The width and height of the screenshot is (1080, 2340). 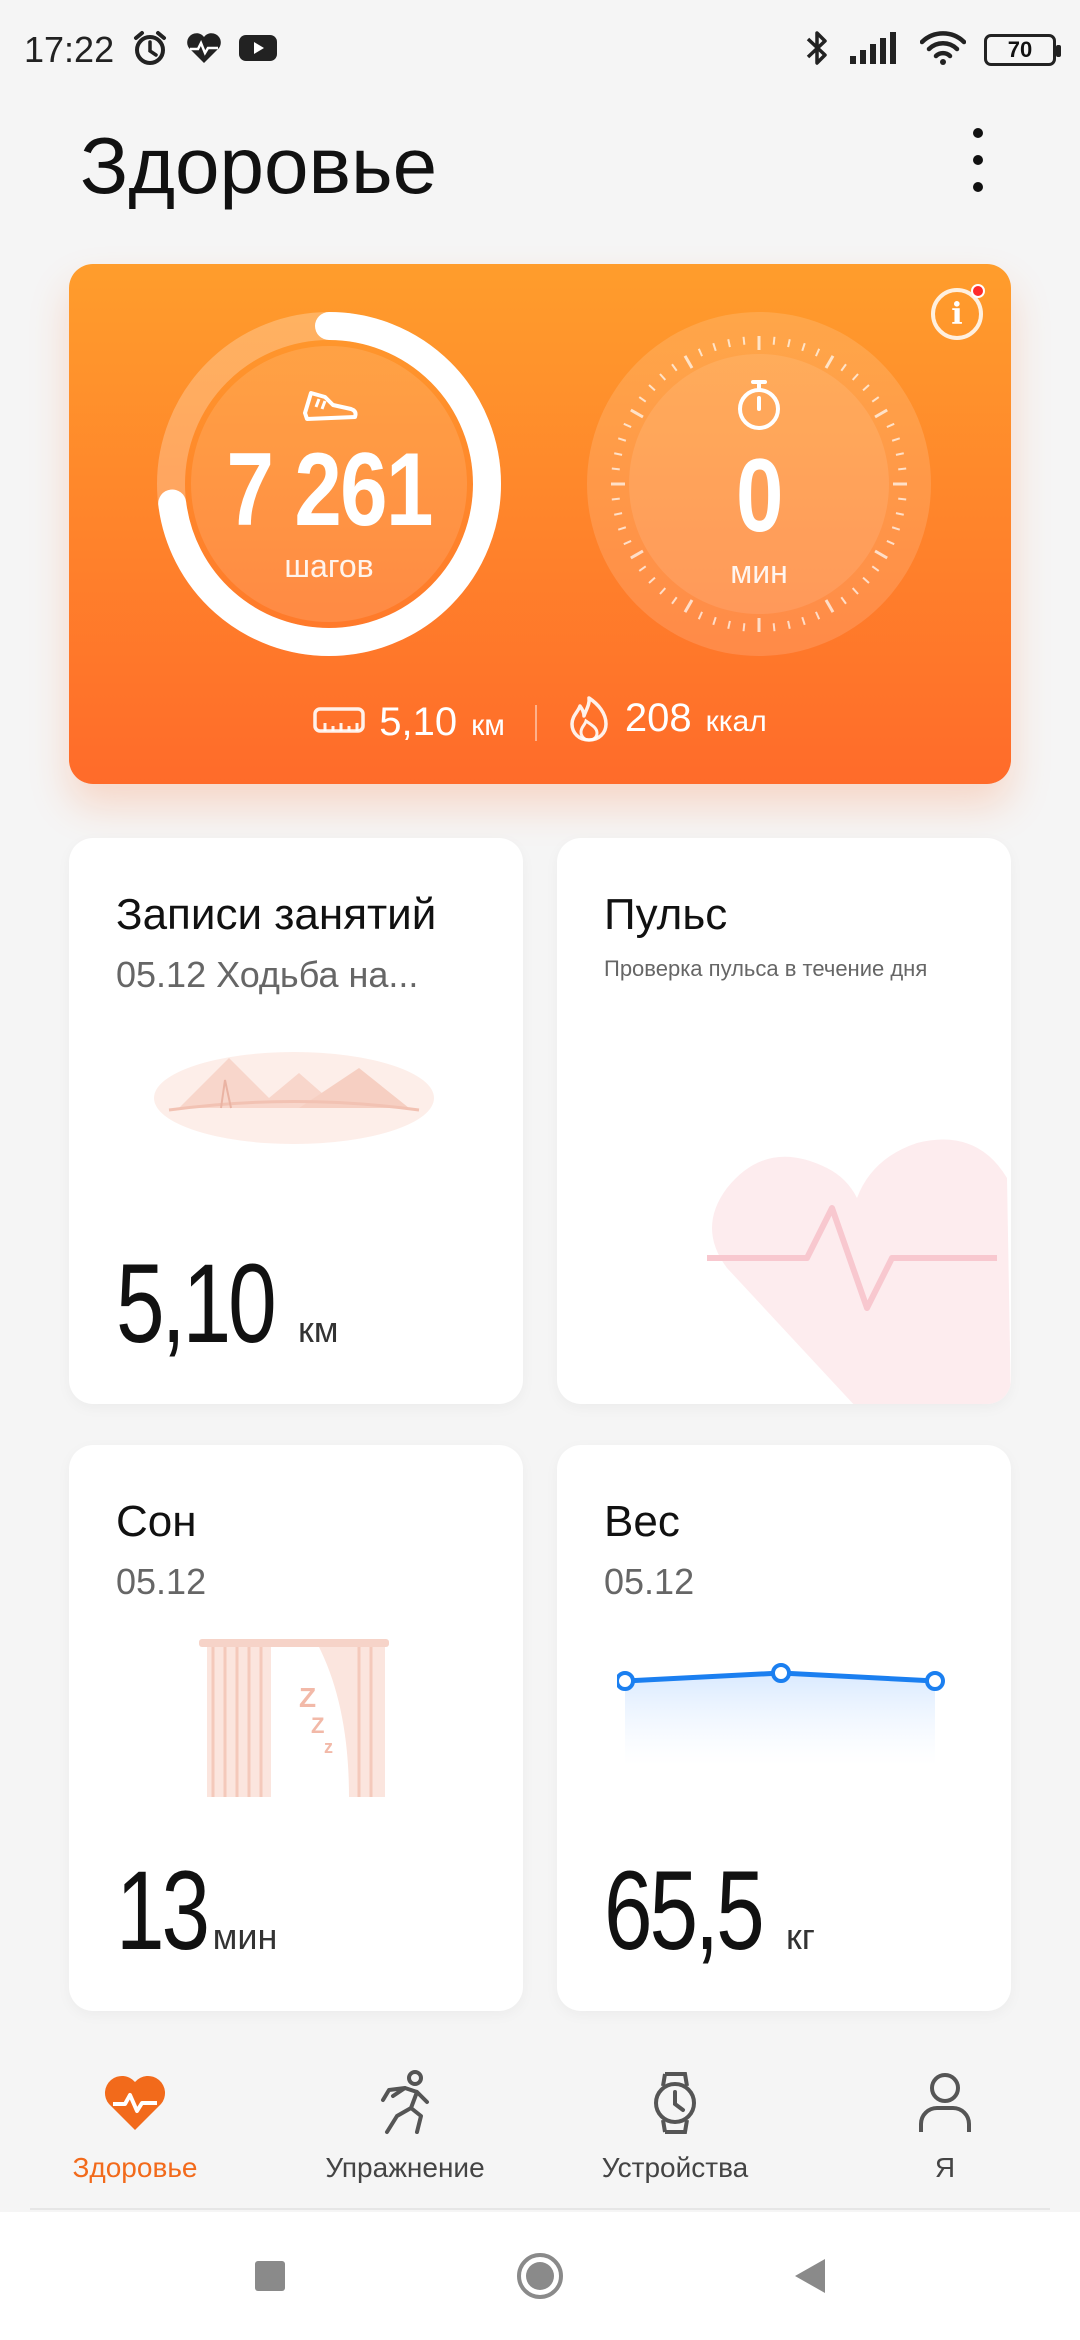 I want to click on sleep-duration-value: 13, so click(x=163, y=1910).